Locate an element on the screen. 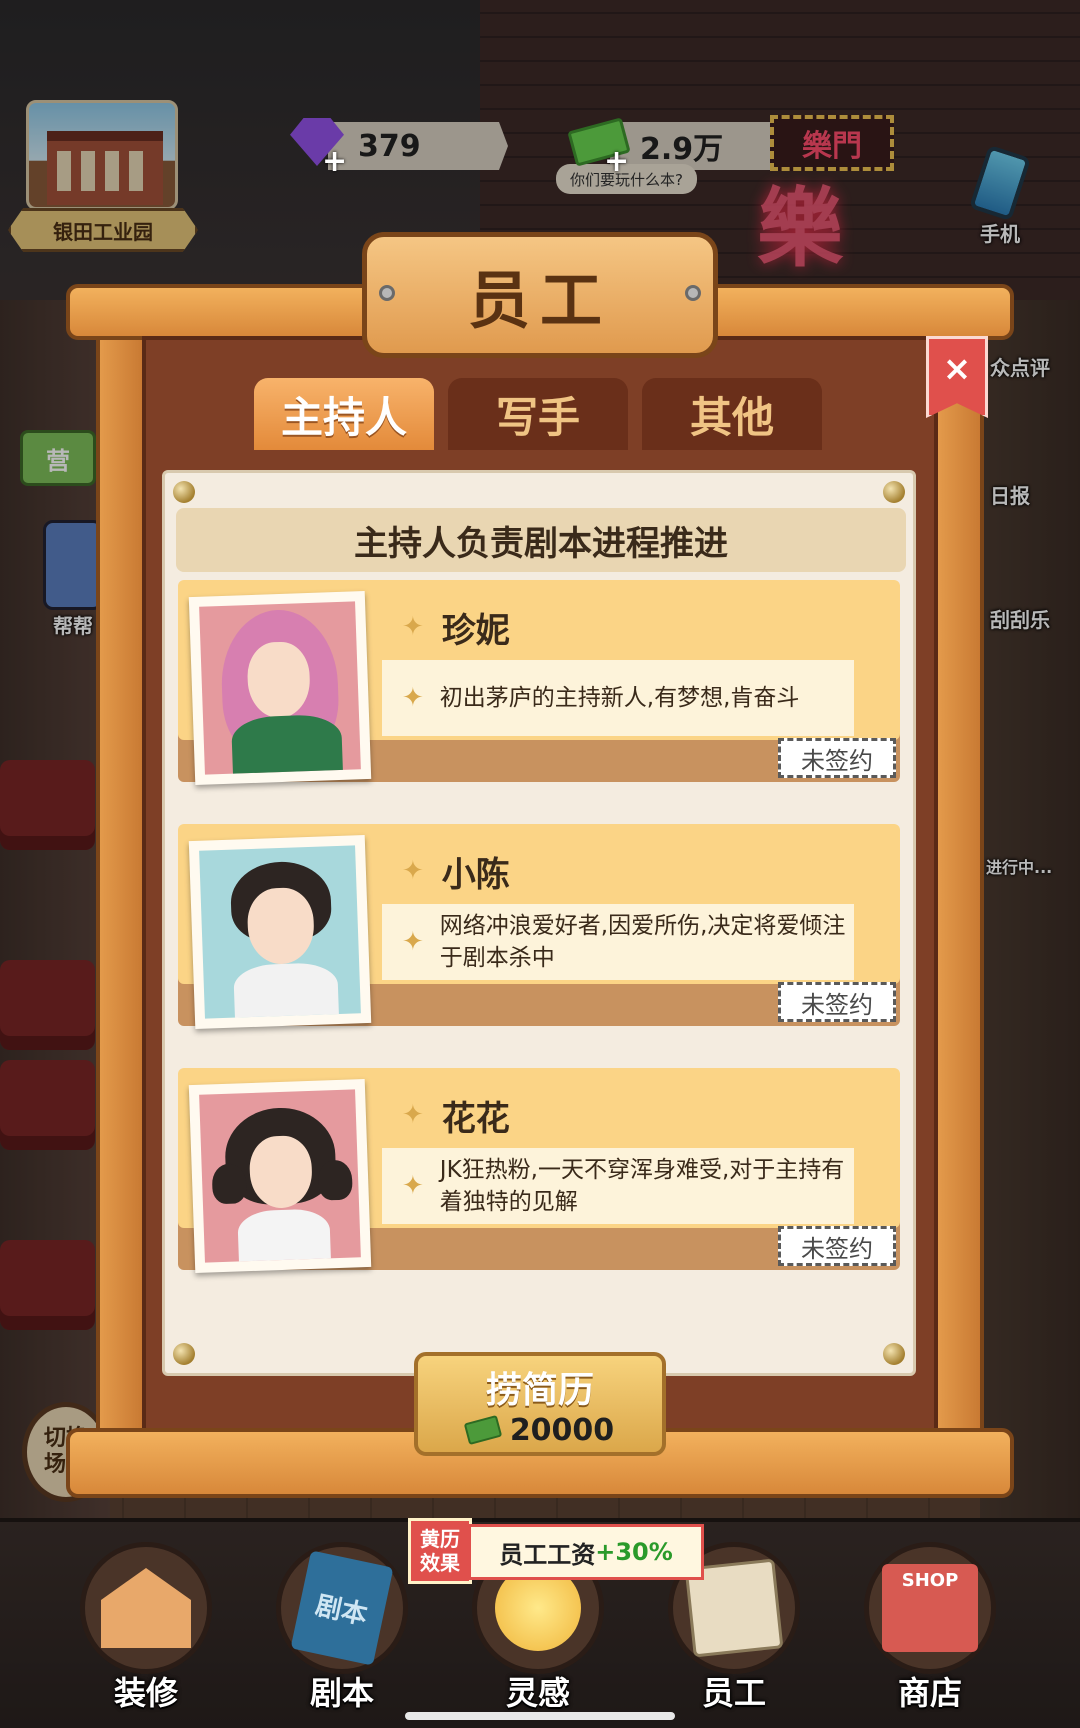 The height and width of the screenshot is (1728, 1080). nav-script-label: 剧本 is located at coordinates (341, 1693).